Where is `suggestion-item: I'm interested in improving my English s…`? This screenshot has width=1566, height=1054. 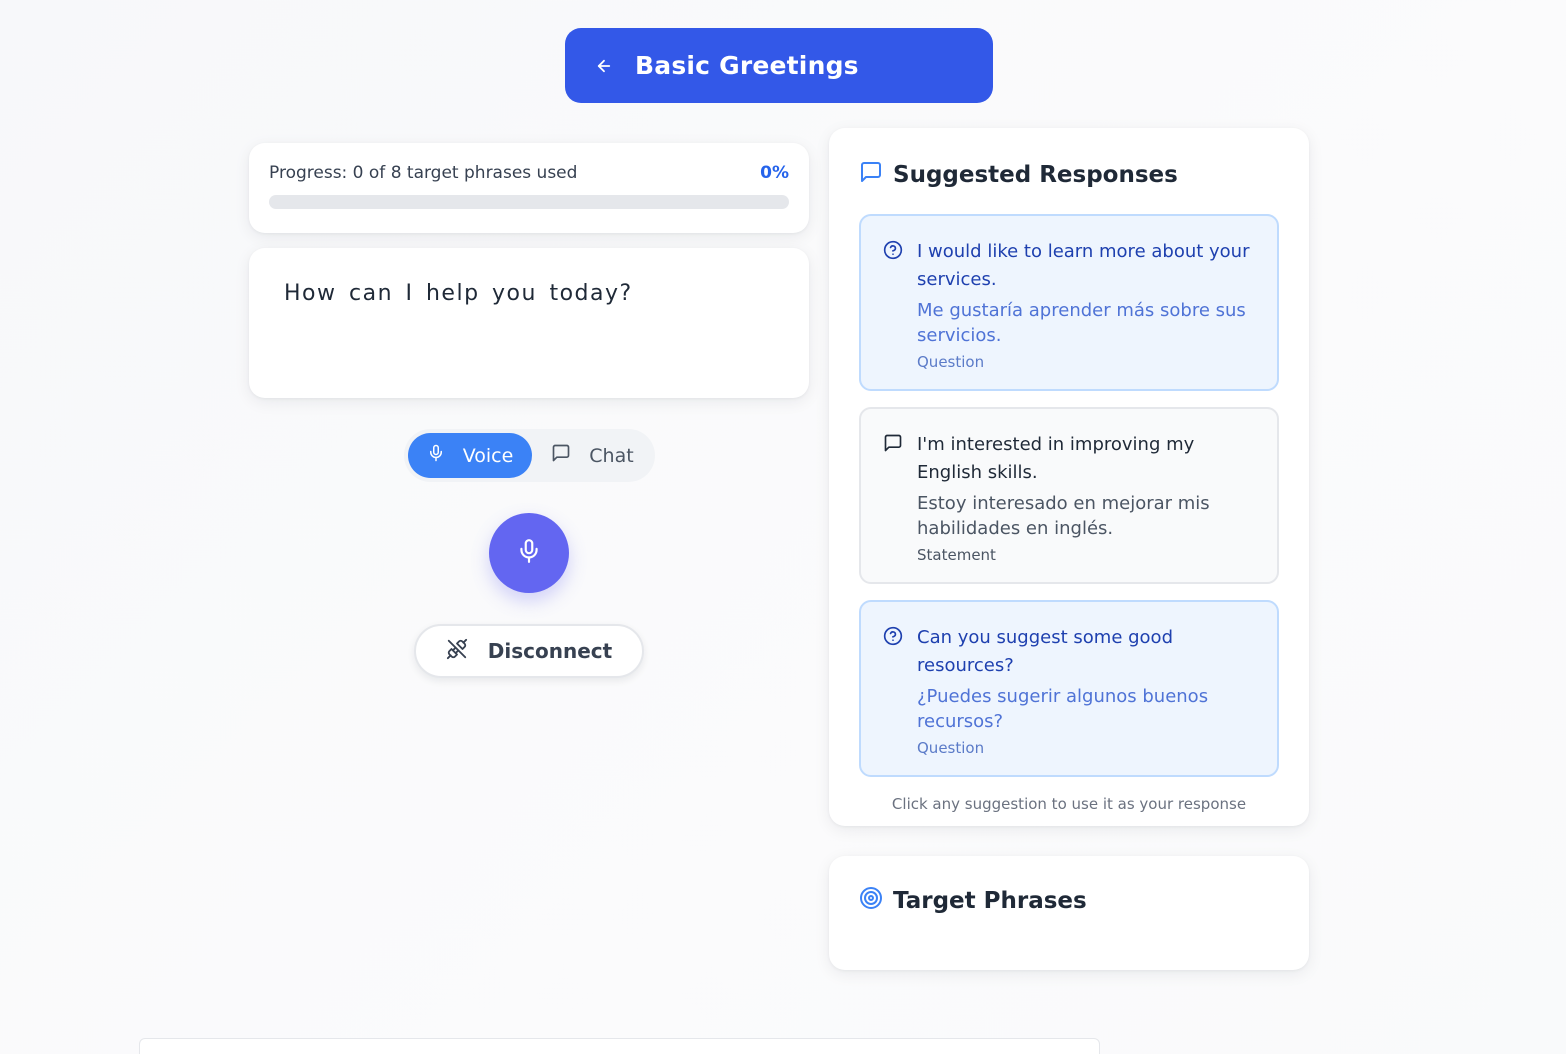
suggestion-item: I'm interested in improving my English s… is located at coordinates (1069, 495).